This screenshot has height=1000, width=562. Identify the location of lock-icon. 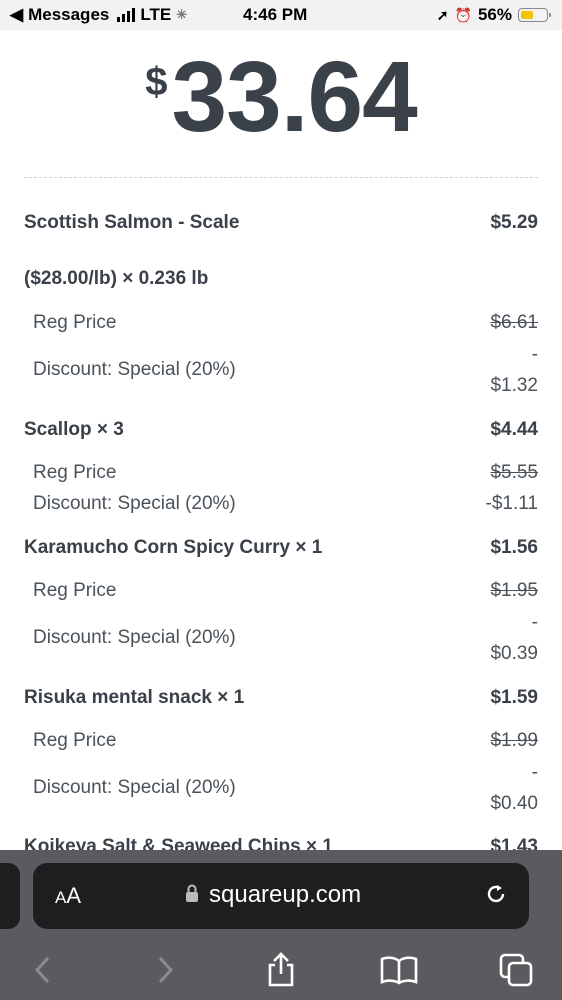
(192, 895).